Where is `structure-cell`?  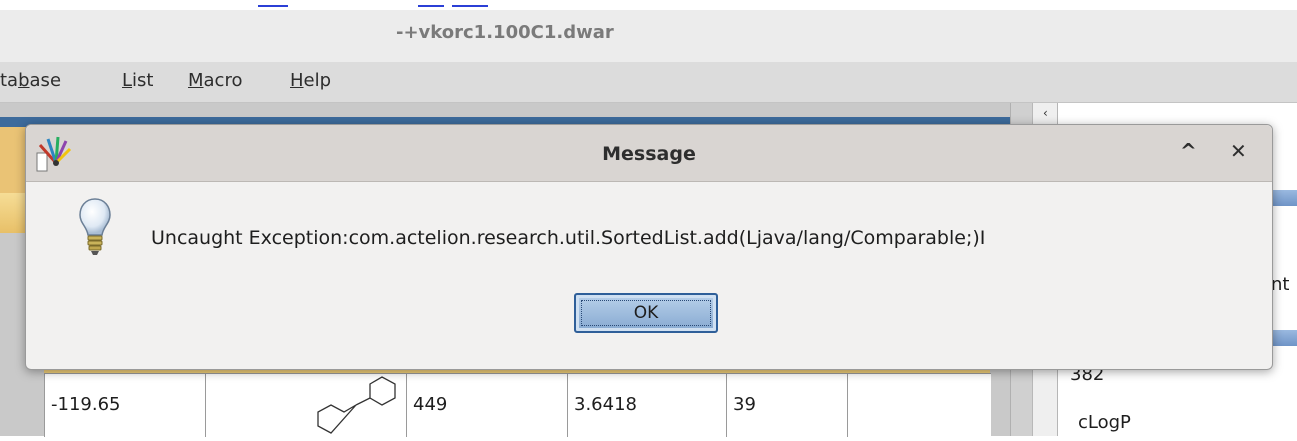 structure-cell is located at coordinates (306, 405).